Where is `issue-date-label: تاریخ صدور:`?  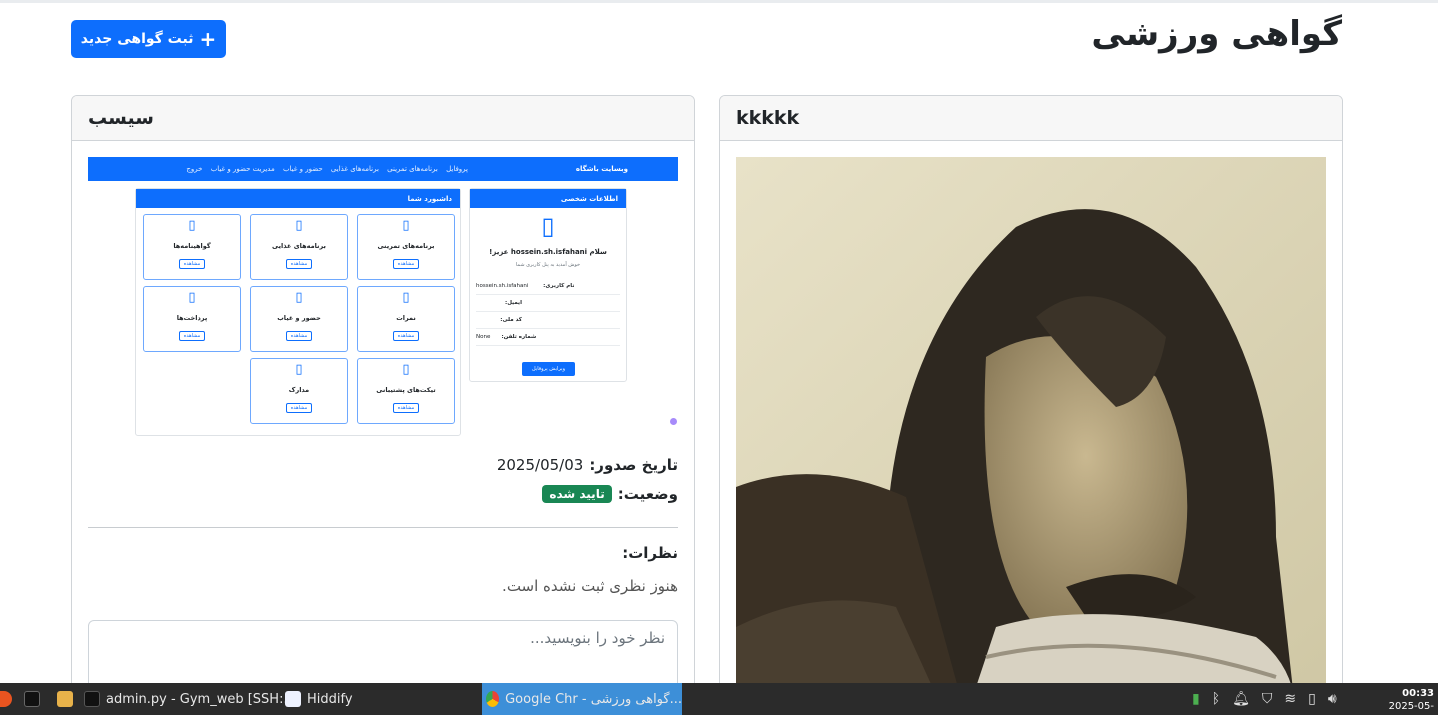 issue-date-label: تاریخ صدور: is located at coordinates (633, 465).